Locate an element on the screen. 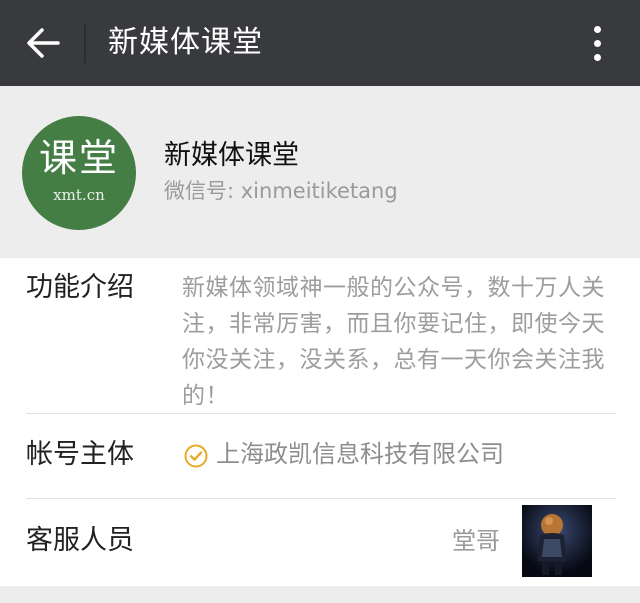 The width and height of the screenshot is (640, 603). intro-label: 功能介绍 is located at coordinates (80, 287).